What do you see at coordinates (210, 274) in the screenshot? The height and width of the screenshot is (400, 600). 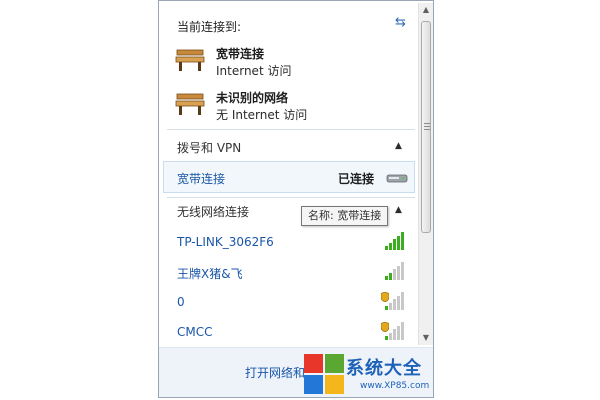 I see `wifi-network-ssid: 王牌X猪&飞` at bounding box center [210, 274].